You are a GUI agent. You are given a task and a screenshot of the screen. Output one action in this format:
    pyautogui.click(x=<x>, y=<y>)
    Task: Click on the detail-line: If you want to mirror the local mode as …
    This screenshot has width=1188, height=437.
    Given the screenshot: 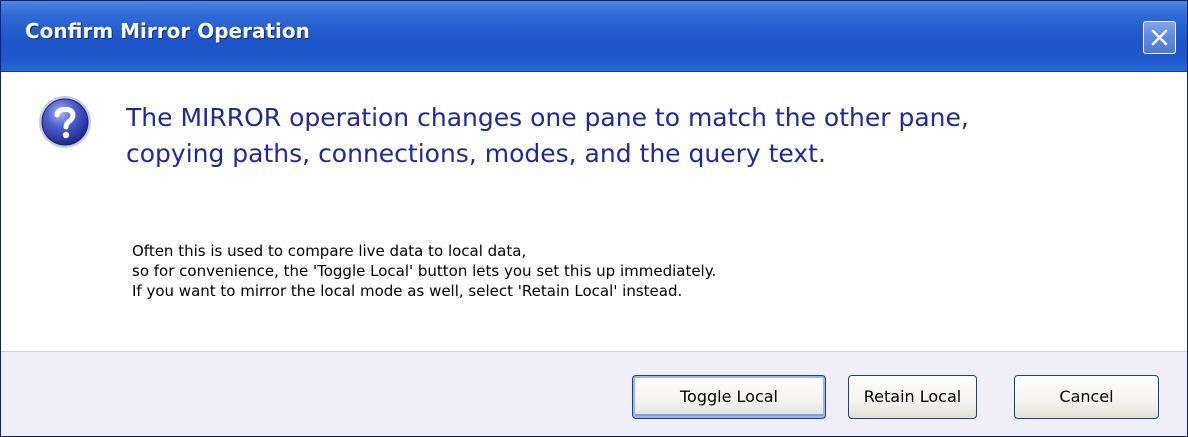 What is the action you would take?
    pyautogui.click(x=407, y=291)
    